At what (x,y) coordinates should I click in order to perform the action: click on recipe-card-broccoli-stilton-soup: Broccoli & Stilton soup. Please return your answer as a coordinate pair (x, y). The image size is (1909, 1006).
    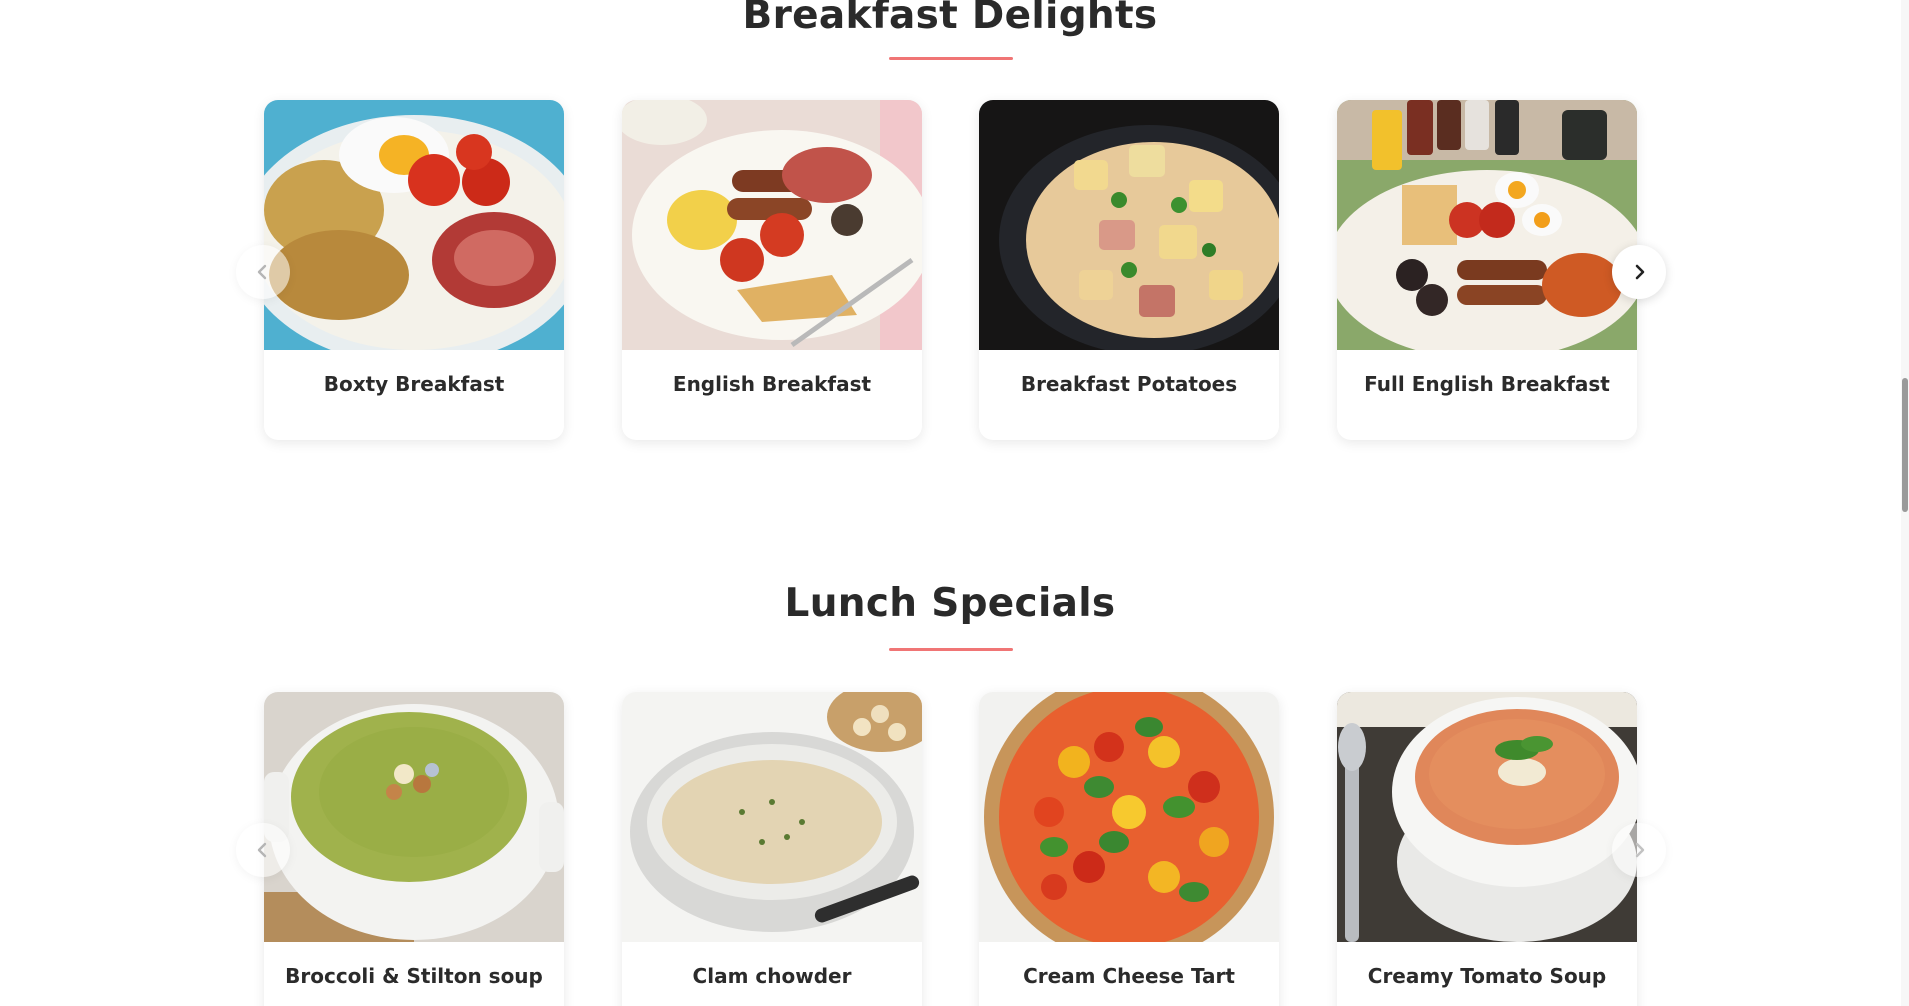
    Looking at the image, I should click on (414, 849).